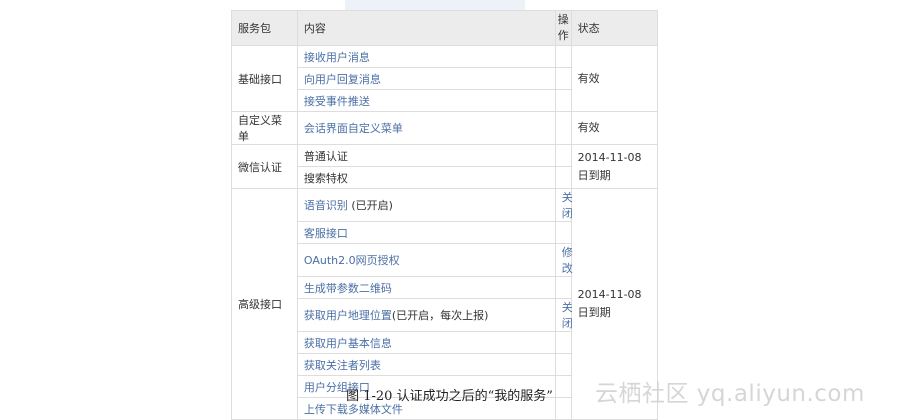 The width and height of the screenshot is (899, 420). Describe the element at coordinates (342, 365) in the screenshot. I see `service-name-link: 获取关注者列表` at that location.